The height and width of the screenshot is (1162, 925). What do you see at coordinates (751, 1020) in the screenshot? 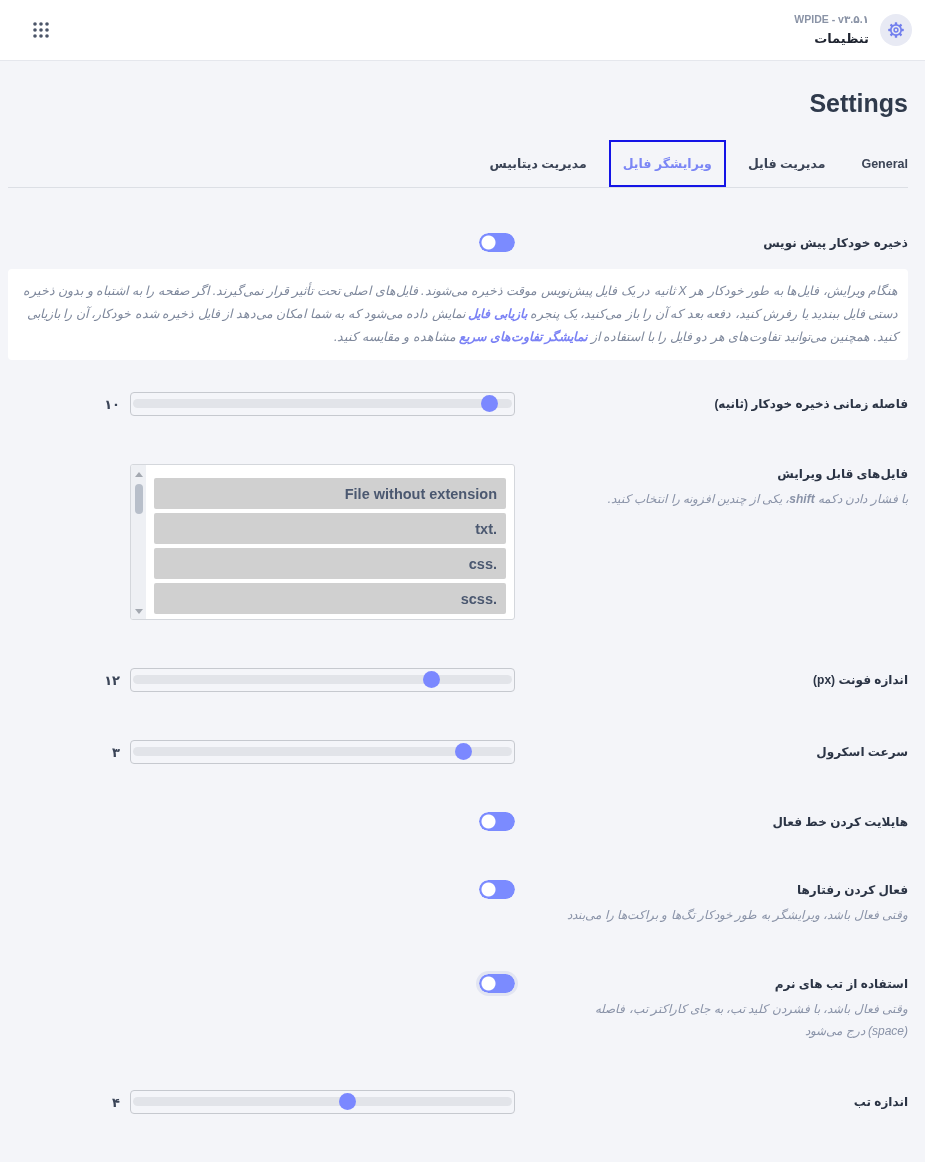
I see `setting-description: وقتی فعال باشد، با فشردن کلید تب، به جای کاراکتر تب، فاصله (space) درج می‌شود` at bounding box center [751, 1020].